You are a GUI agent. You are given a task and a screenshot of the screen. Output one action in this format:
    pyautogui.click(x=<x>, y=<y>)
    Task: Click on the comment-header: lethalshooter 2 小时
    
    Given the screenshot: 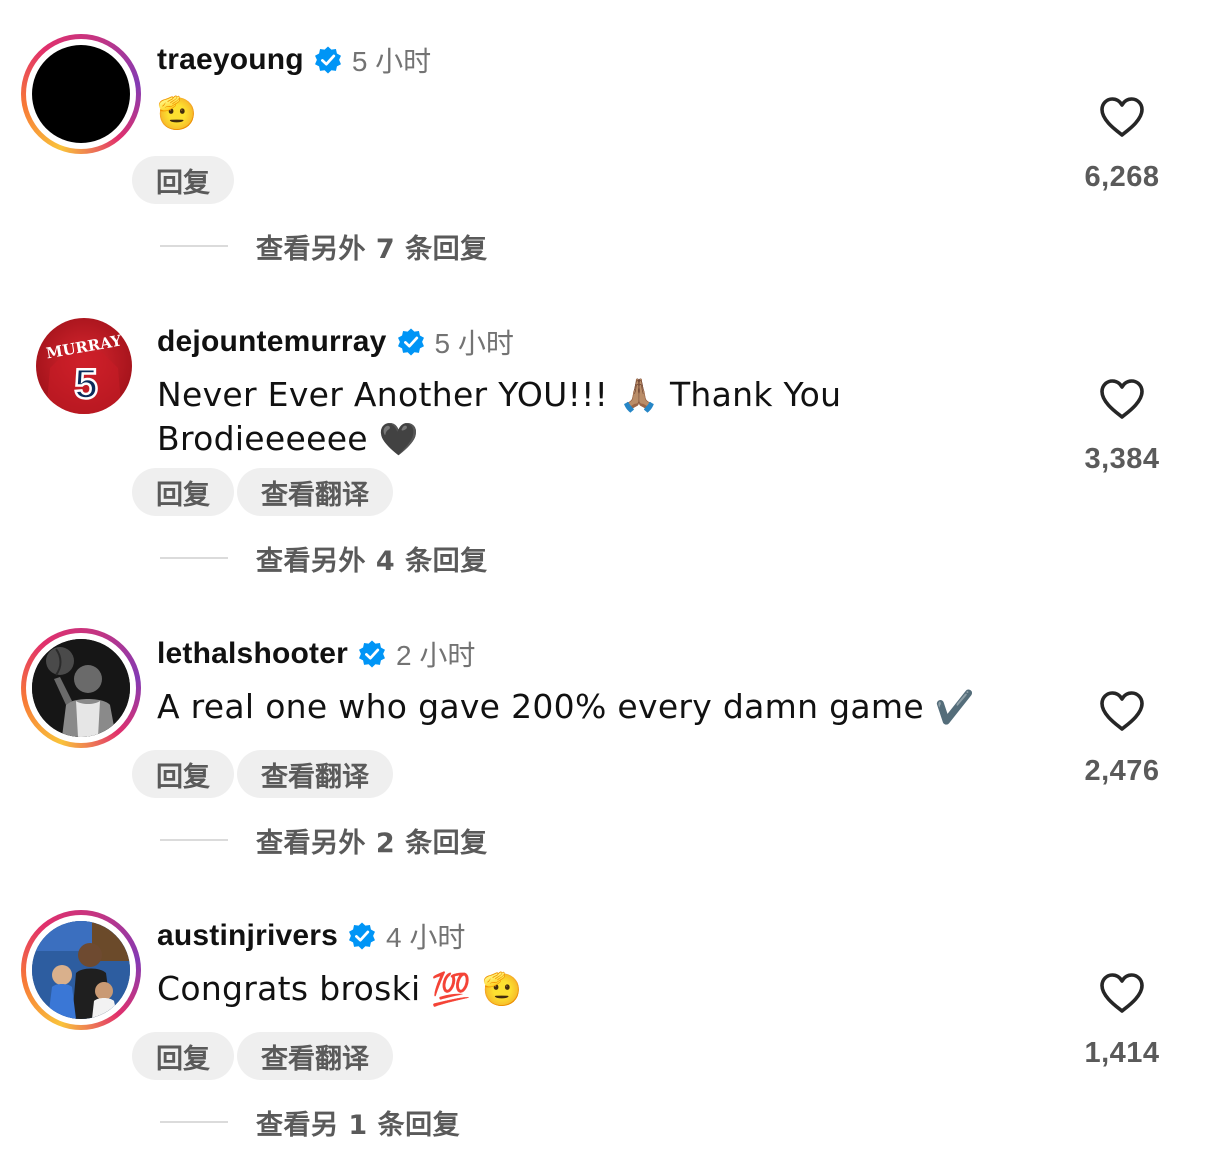 What is the action you would take?
    pyautogui.click(x=316, y=654)
    